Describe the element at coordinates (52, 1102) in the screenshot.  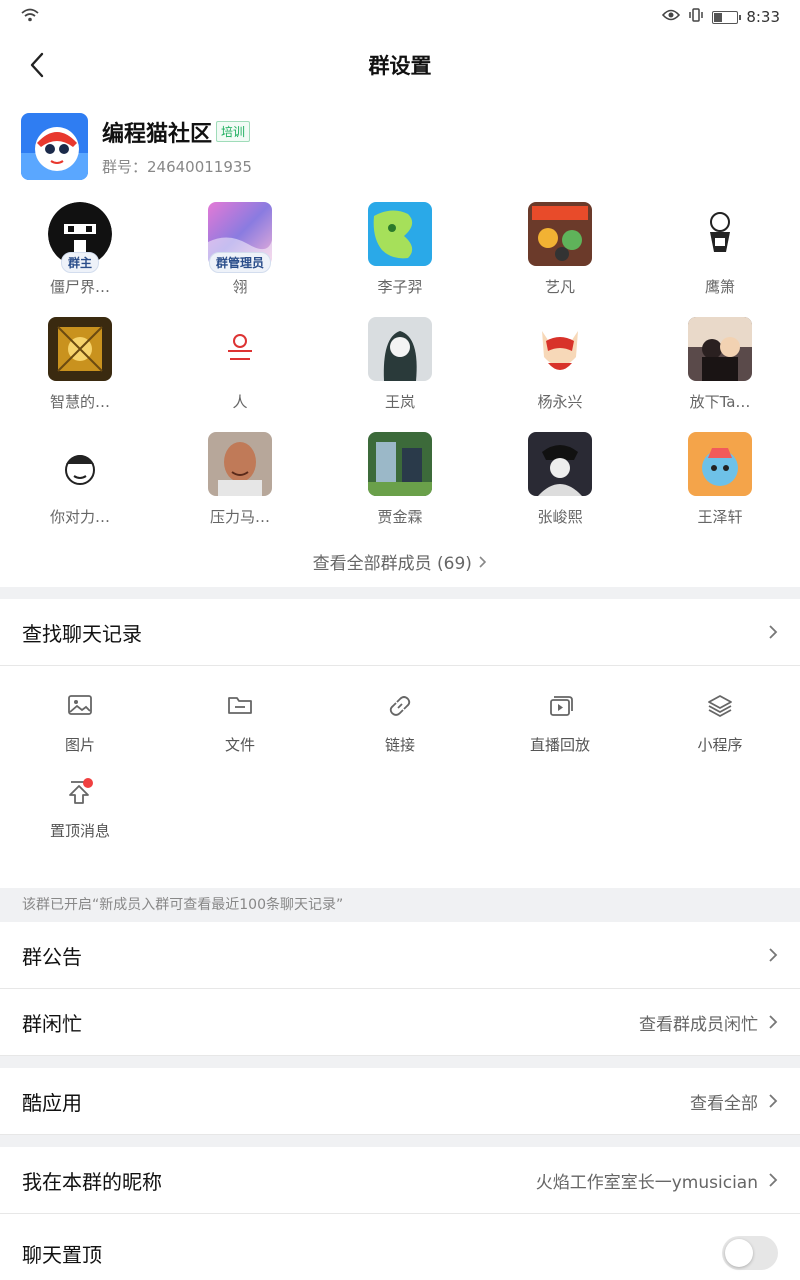
I see `cool-apps-label: 酷应用` at that location.